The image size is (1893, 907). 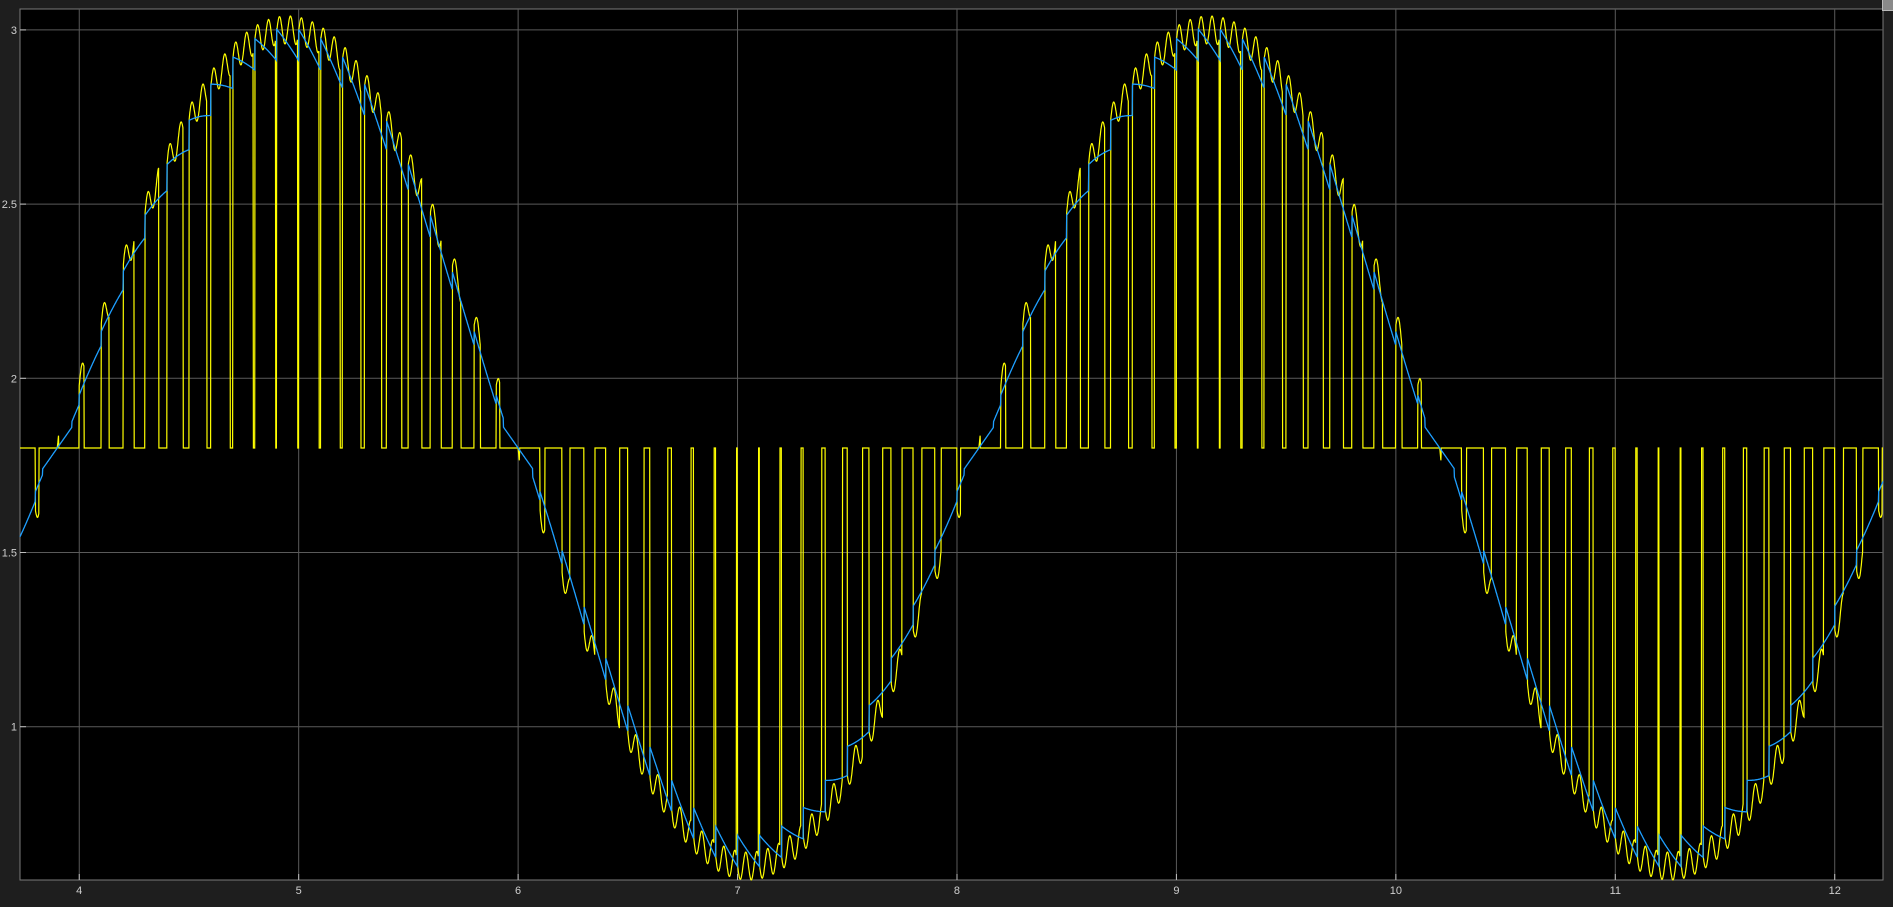 I want to click on expand-corner-icon, so click(x=1887, y=5).